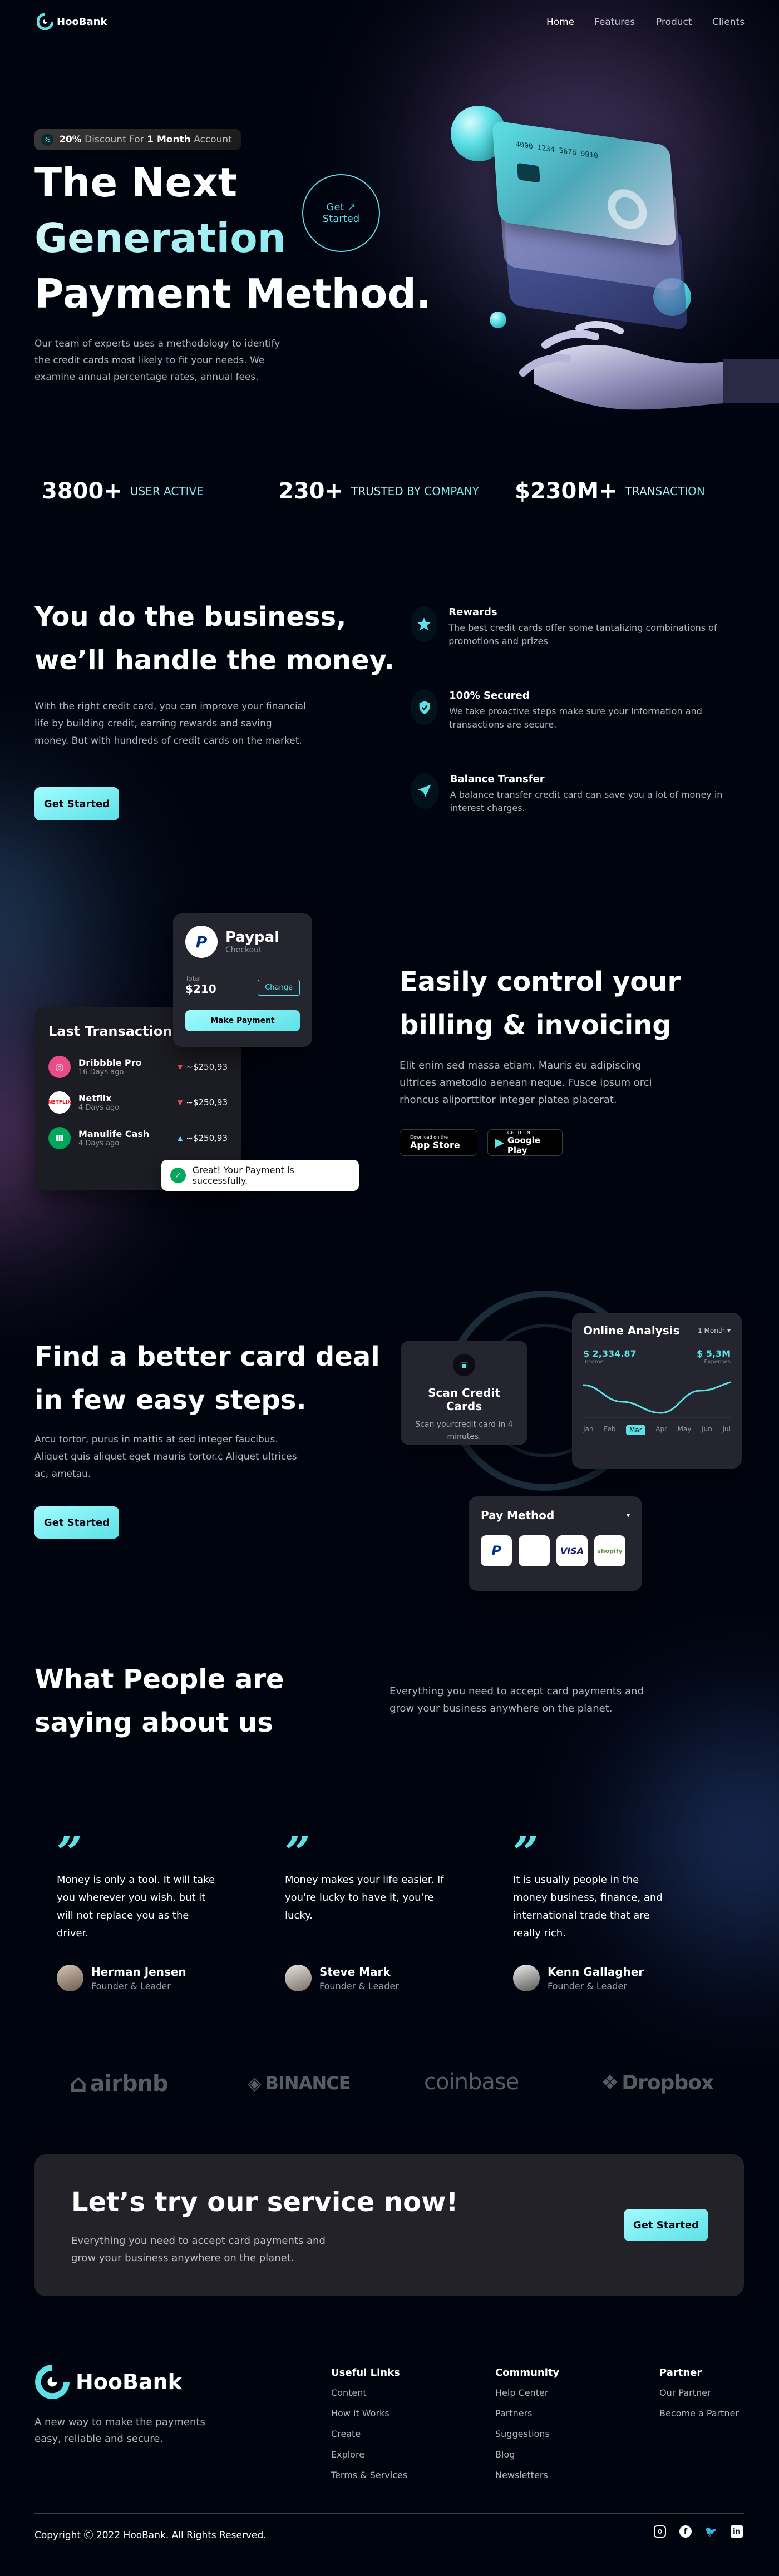 The height and width of the screenshot is (2576, 779). Describe the element at coordinates (610, 1429) in the screenshot. I see `month-label: Feb` at that location.